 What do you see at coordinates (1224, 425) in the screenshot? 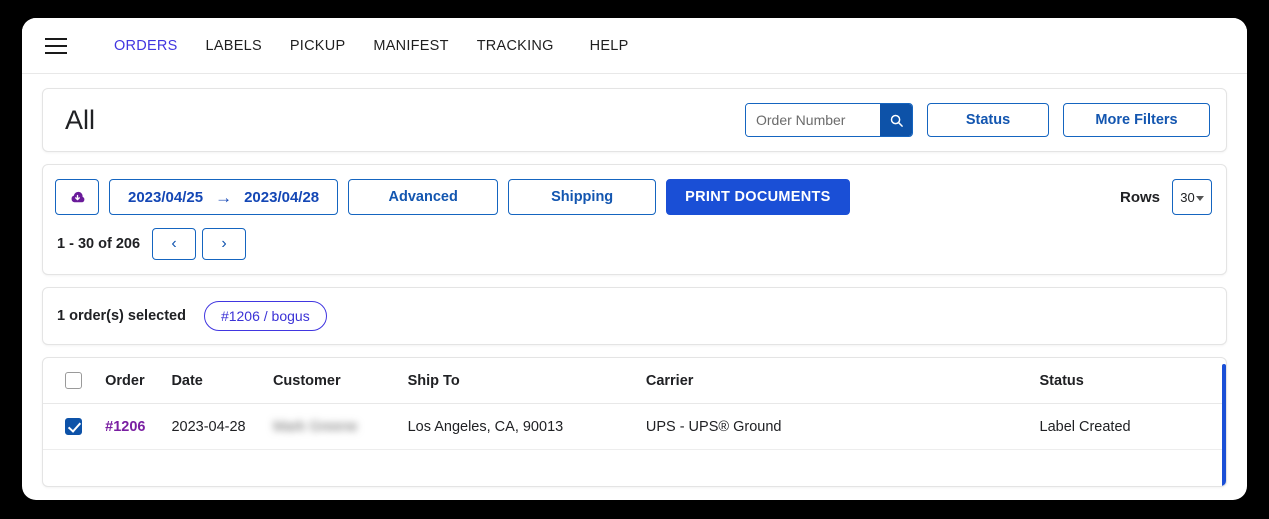
I see `table-vertical-scrollbar` at bounding box center [1224, 425].